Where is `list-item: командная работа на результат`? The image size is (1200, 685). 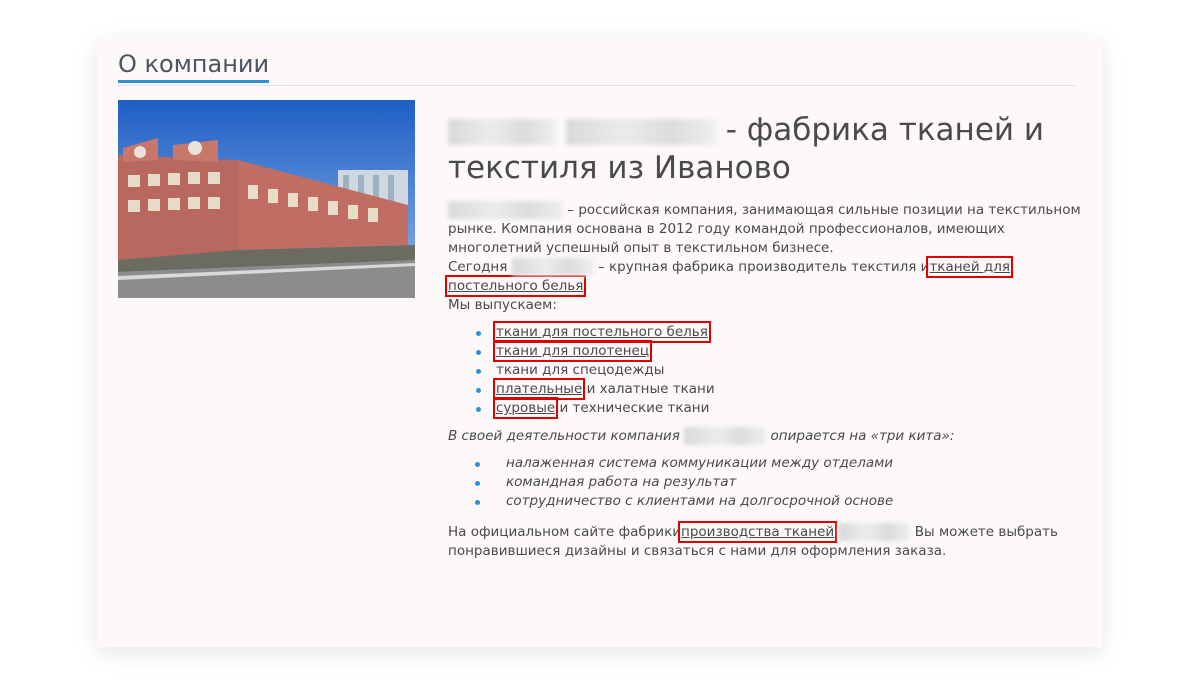 list-item: командная работа на результат is located at coordinates (781, 482).